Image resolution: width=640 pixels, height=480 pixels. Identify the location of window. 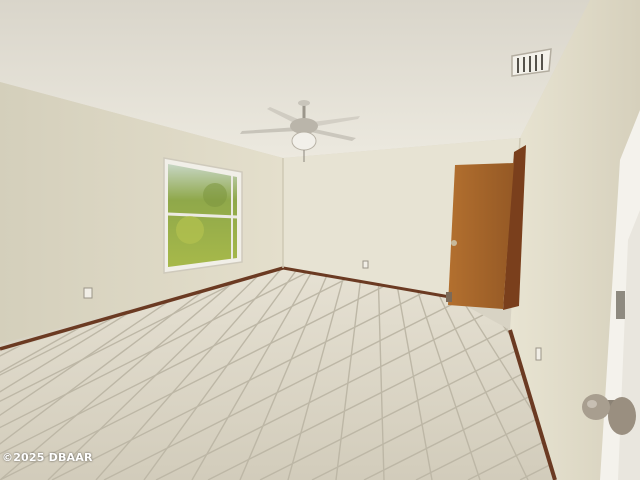
(203, 215).